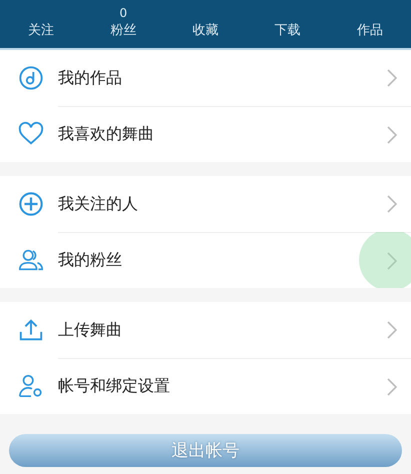 This screenshot has width=411, height=474. I want to click on music-note-icon, so click(31, 78).